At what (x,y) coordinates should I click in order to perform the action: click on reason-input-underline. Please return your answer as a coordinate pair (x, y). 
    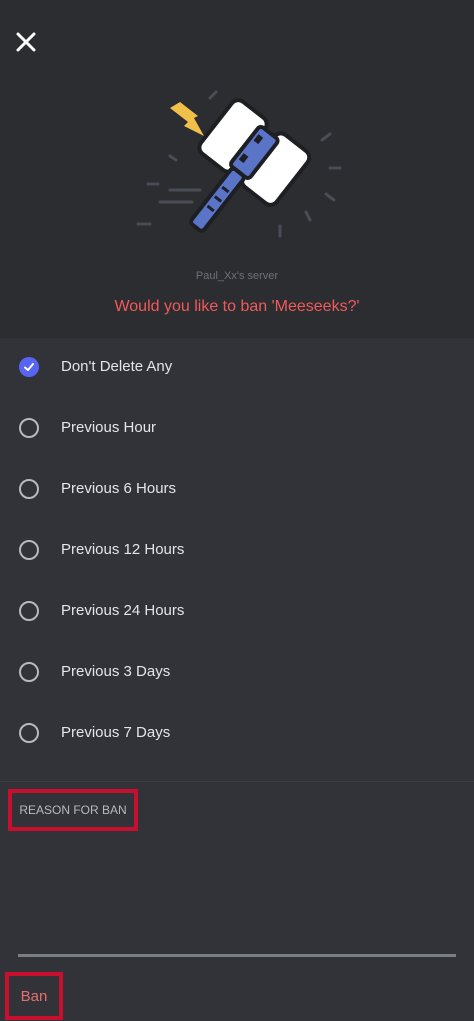
    Looking at the image, I should click on (237, 955).